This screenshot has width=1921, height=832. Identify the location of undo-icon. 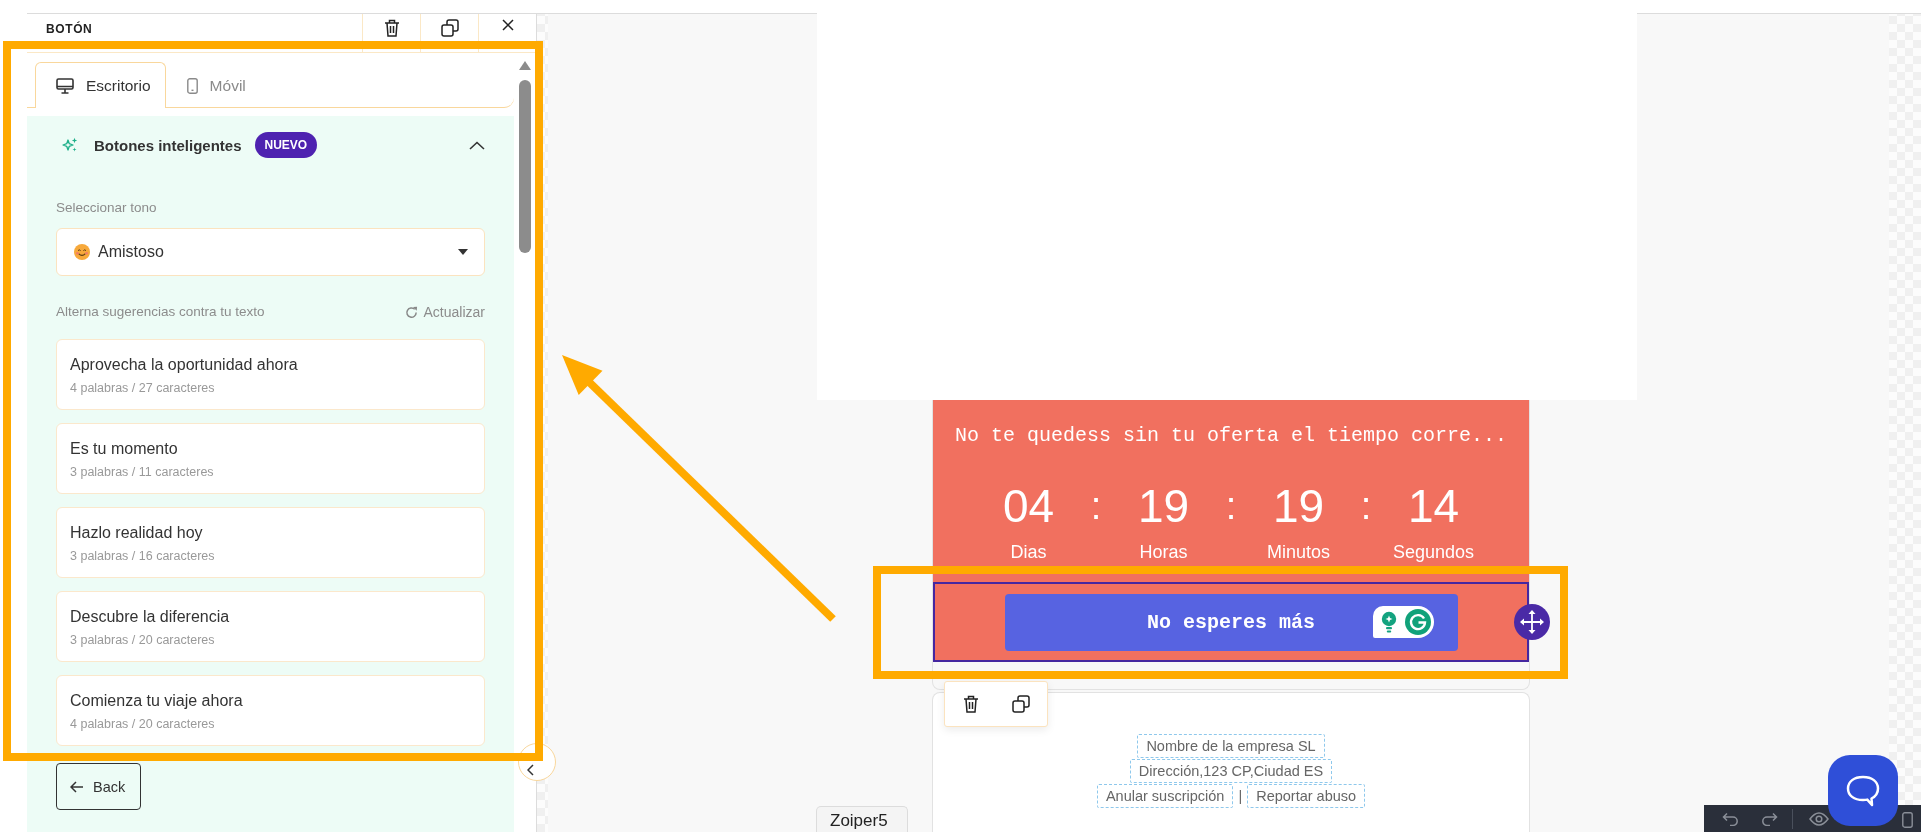
(1731, 819).